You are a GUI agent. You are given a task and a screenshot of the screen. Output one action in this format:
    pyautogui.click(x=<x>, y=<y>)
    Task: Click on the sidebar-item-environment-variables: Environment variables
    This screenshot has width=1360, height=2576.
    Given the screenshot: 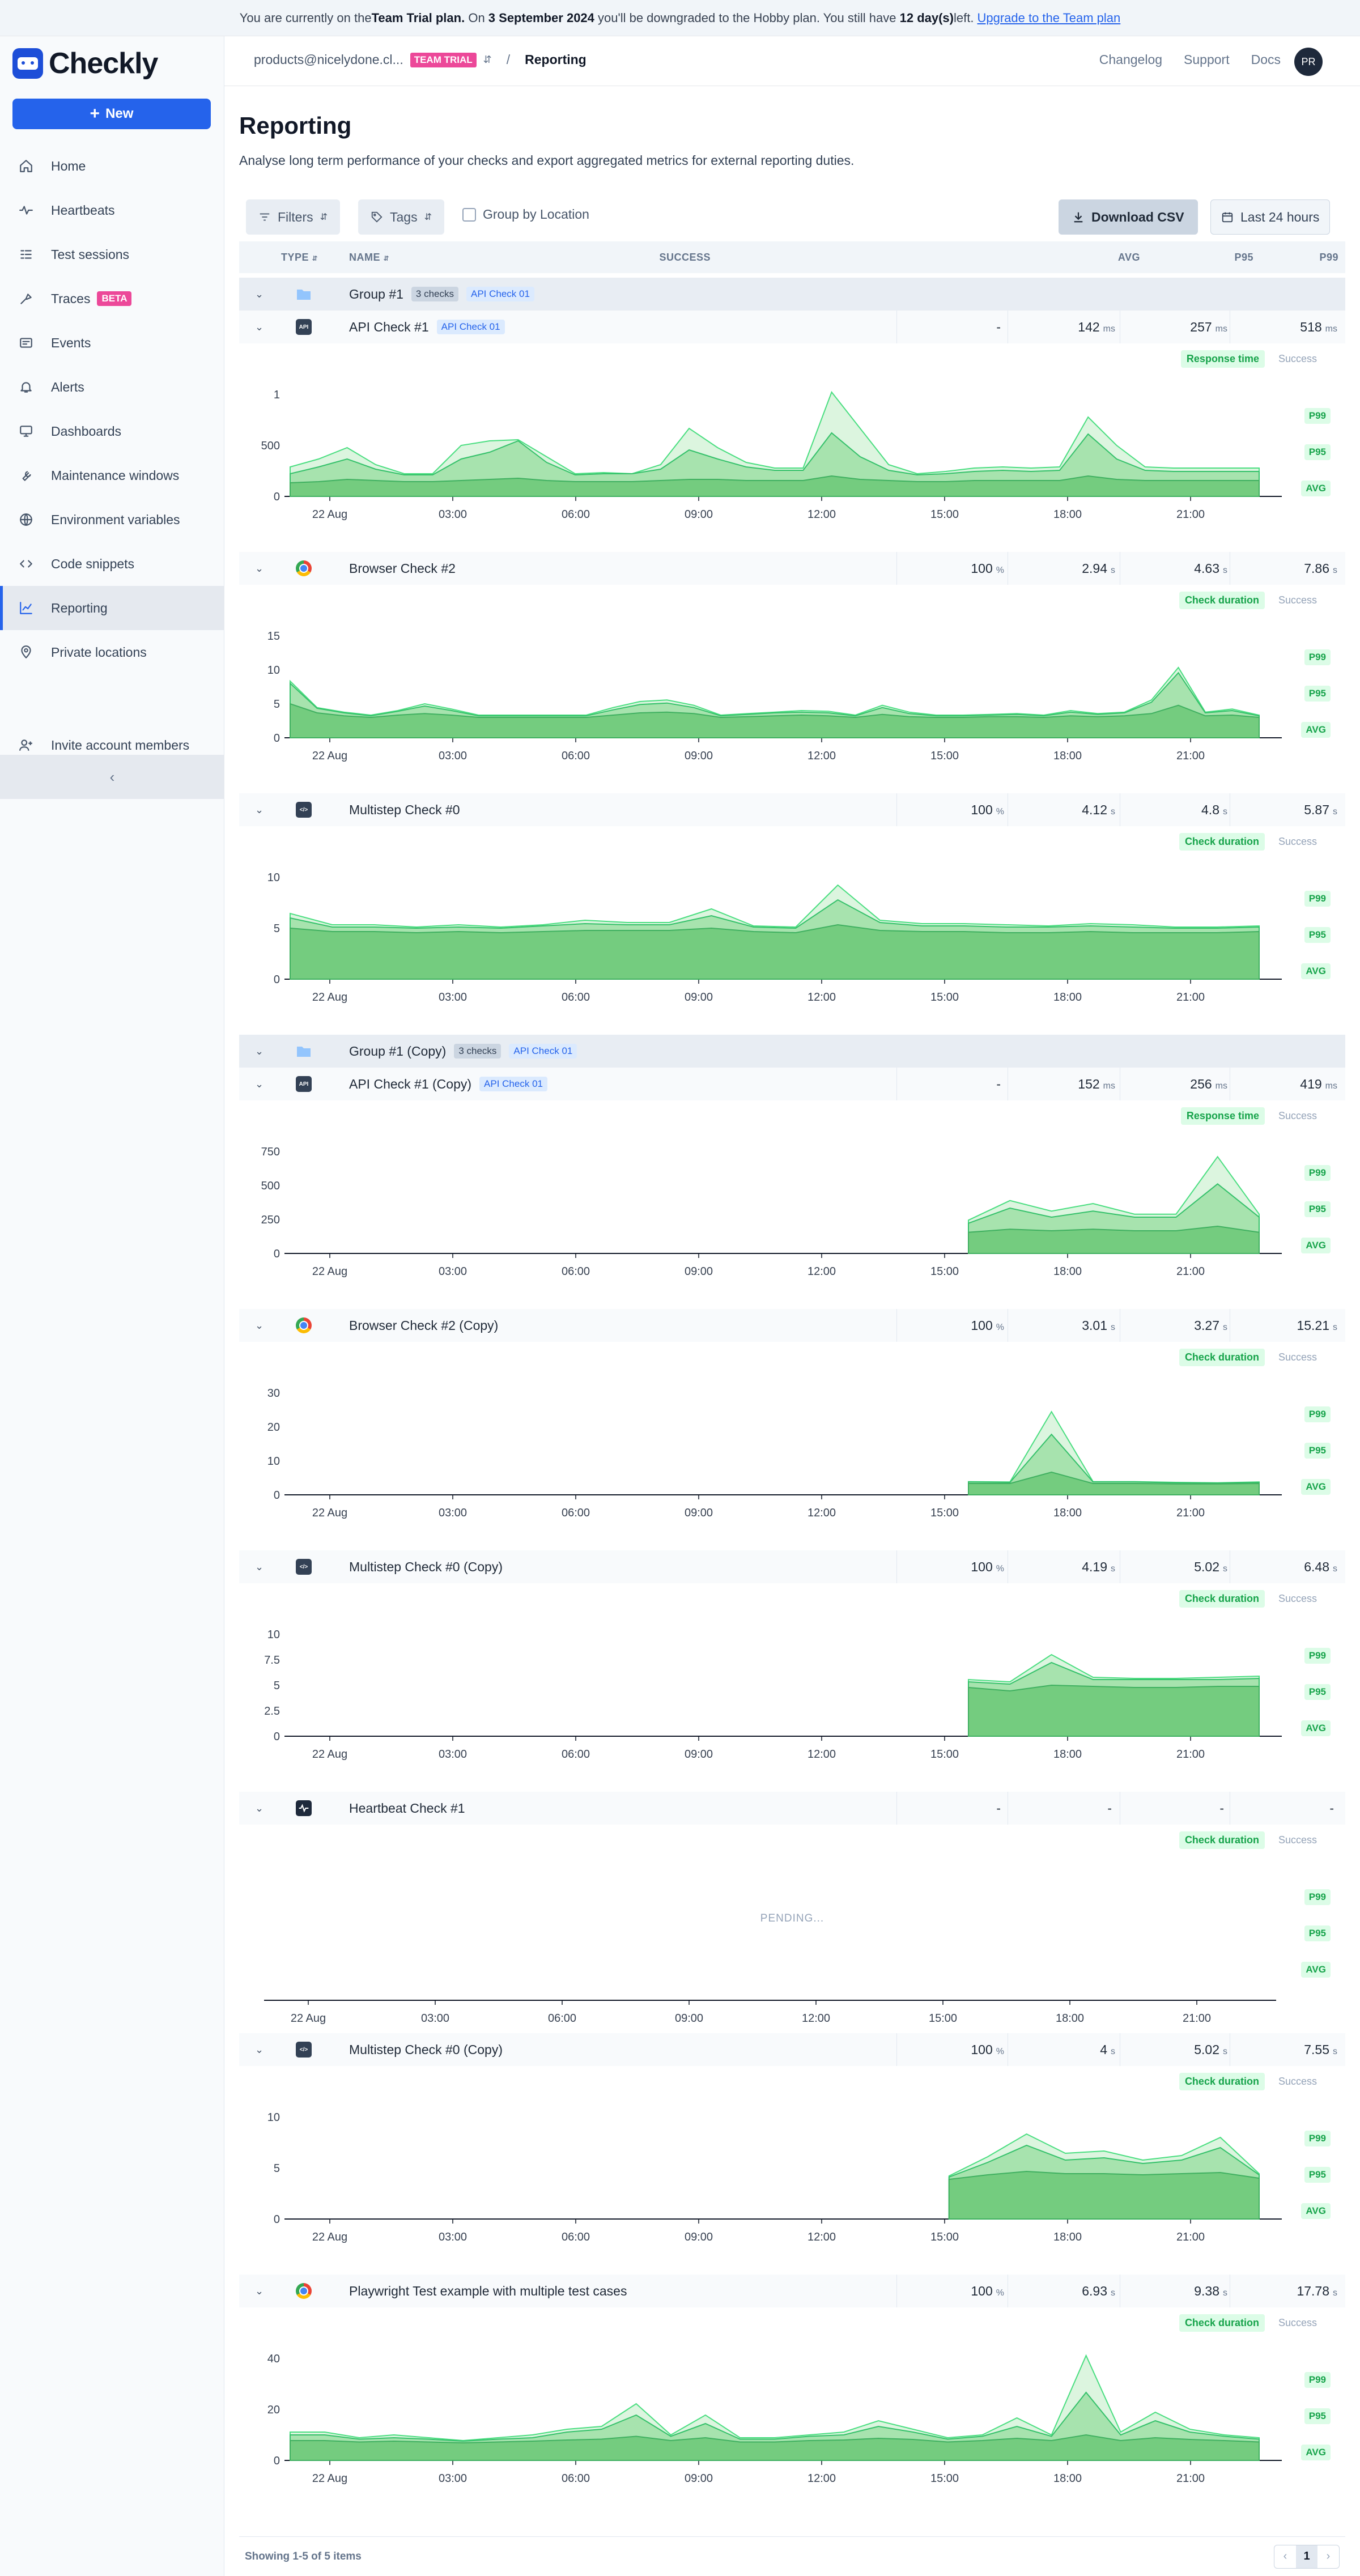 What is the action you would take?
    pyautogui.click(x=112, y=520)
    